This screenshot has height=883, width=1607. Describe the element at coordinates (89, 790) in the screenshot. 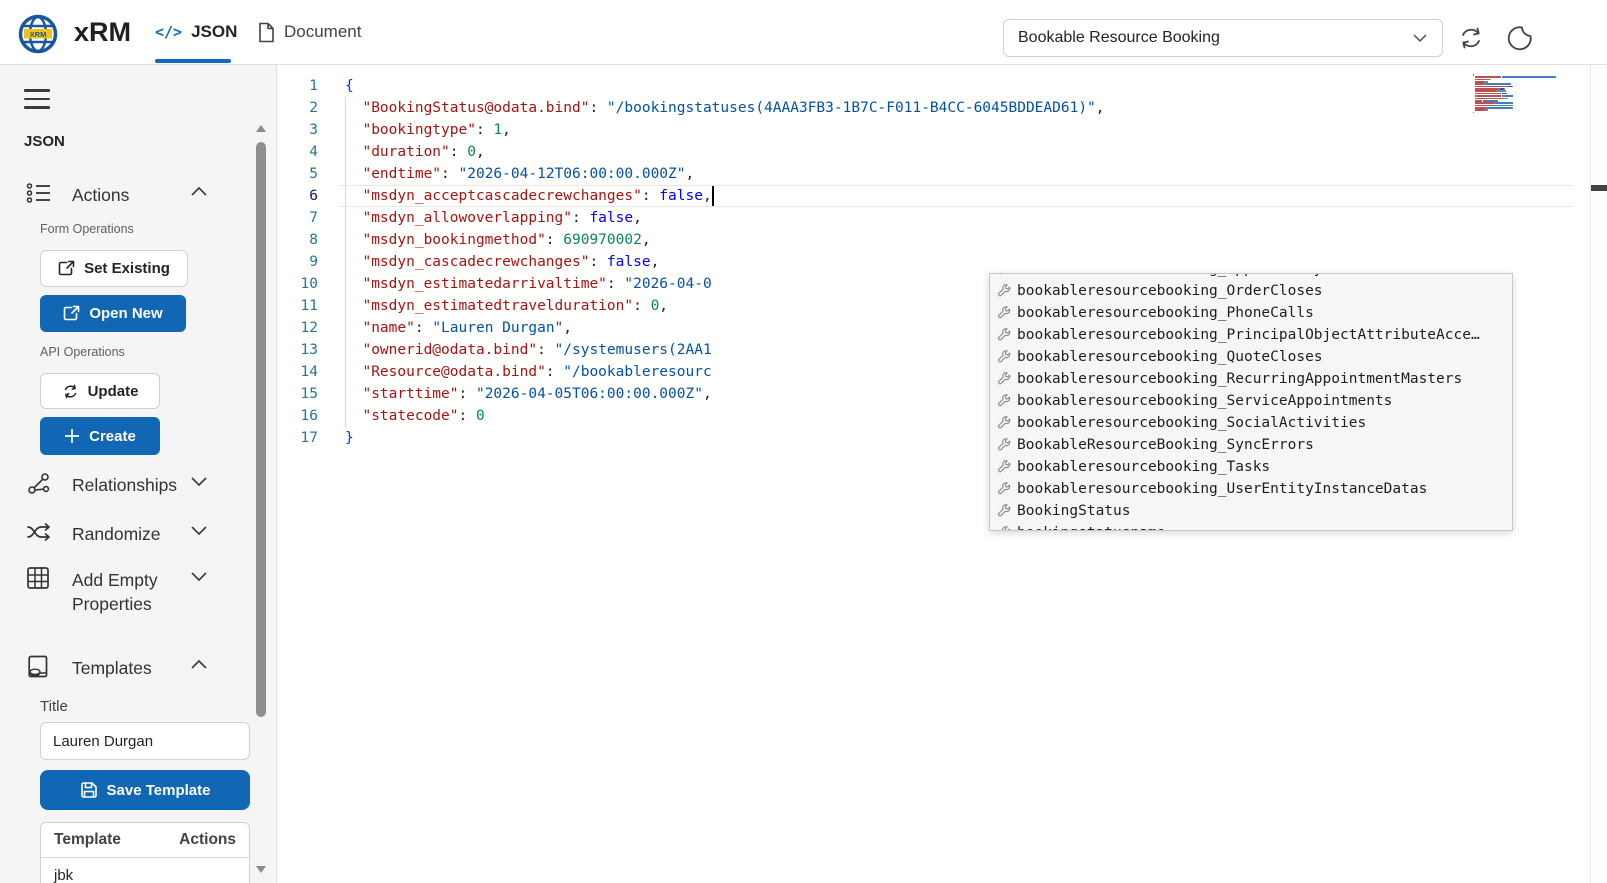

I see `save-floppy-icon` at that location.